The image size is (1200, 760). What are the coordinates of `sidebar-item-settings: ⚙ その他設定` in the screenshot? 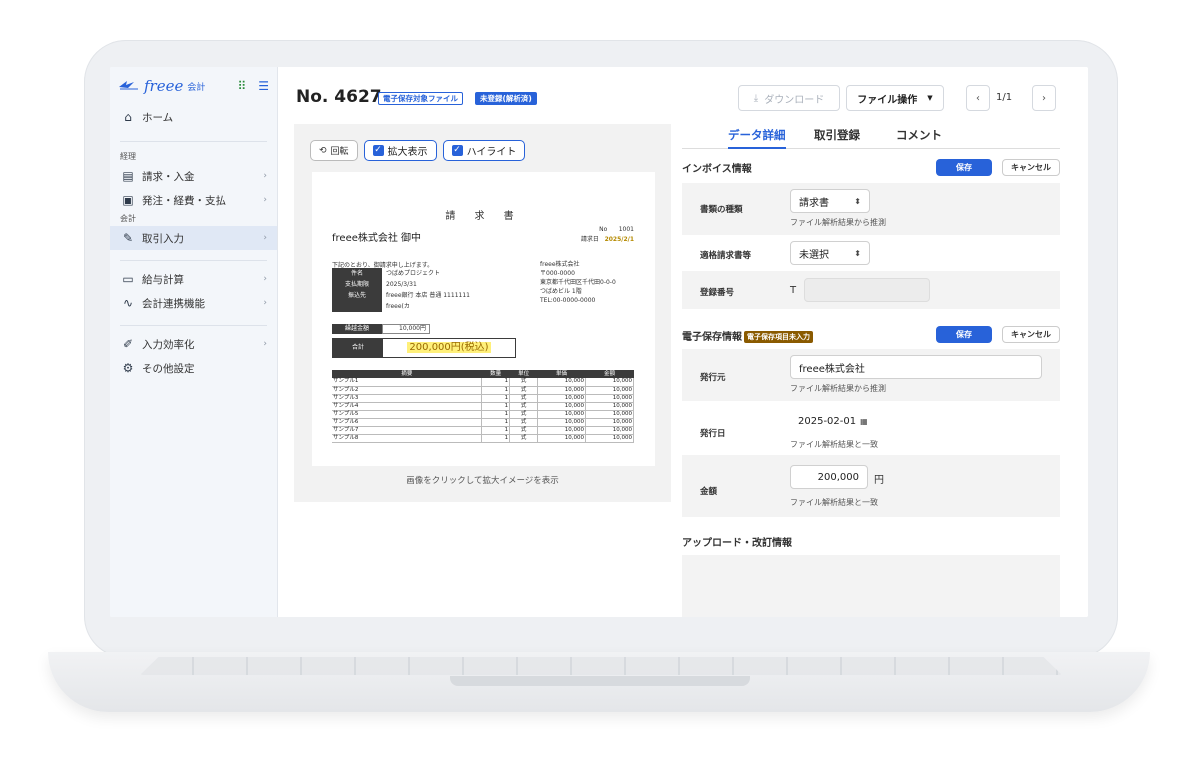 It's located at (193, 368).